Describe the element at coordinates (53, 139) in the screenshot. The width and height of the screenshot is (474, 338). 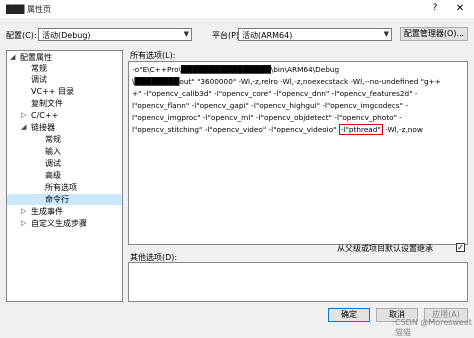
I see `tree-item-linker-general: 常规` at that location.